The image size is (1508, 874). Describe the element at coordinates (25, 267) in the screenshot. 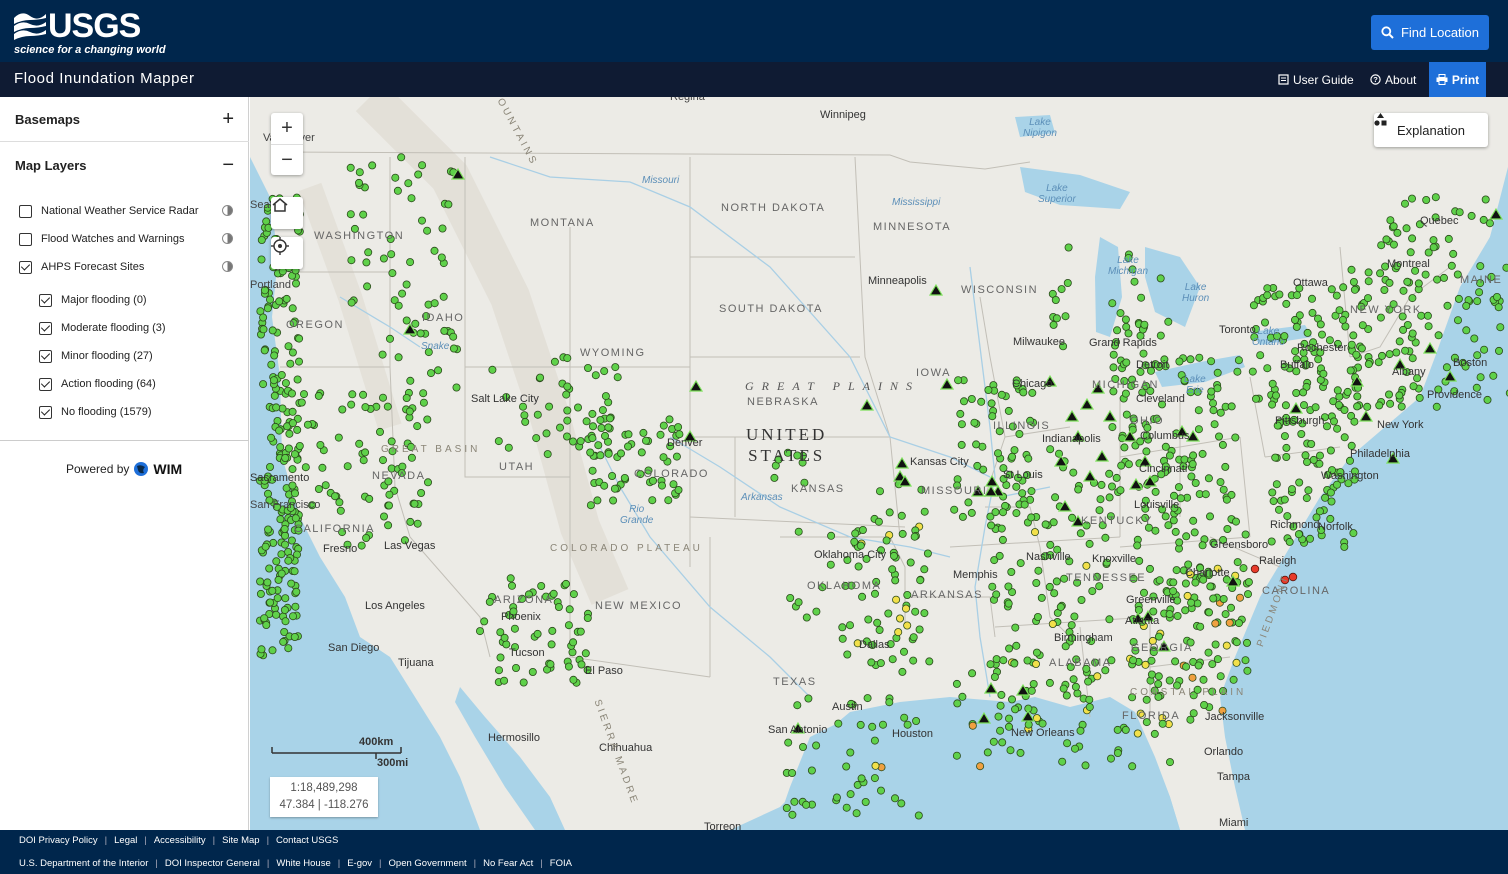

I see `ahps-sites-checkbox` at that location.